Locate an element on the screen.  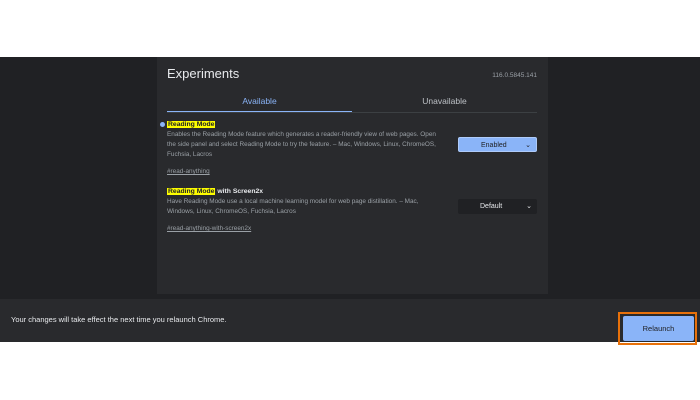
experiment-state-select: Default ⌄ is located at coordinates (497, 206).